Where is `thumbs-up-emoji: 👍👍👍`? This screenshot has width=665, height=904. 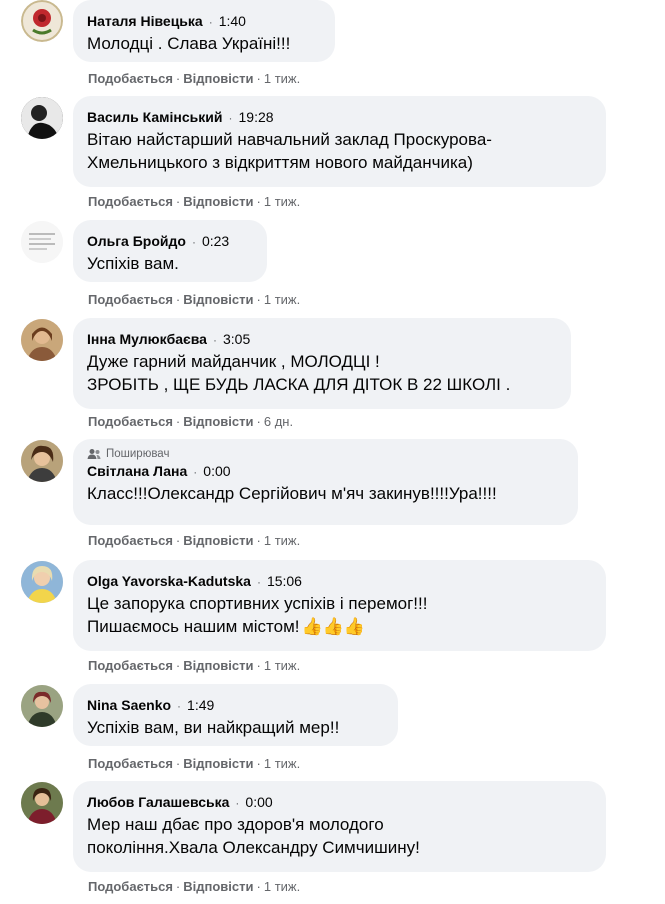
thumbs-up-emoji: 👍👍👍 is located at coordinates (333, 626).